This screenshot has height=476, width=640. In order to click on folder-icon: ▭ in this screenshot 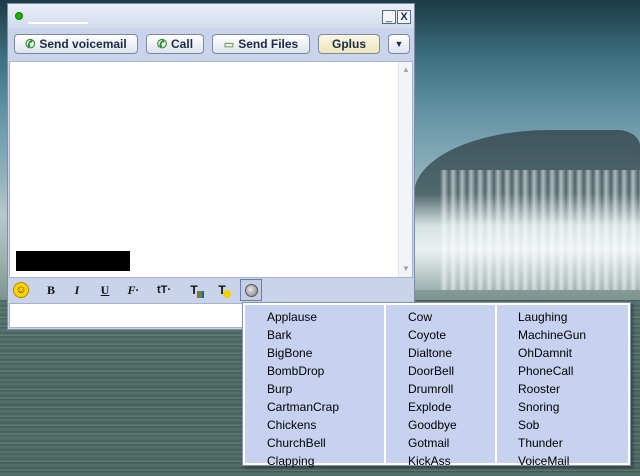, I will do `click(229, 44)`.